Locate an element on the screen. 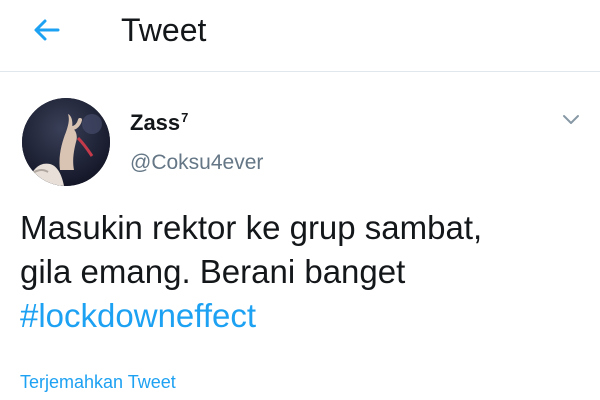  page-title: Tweet is located at coordinates (164, 30).